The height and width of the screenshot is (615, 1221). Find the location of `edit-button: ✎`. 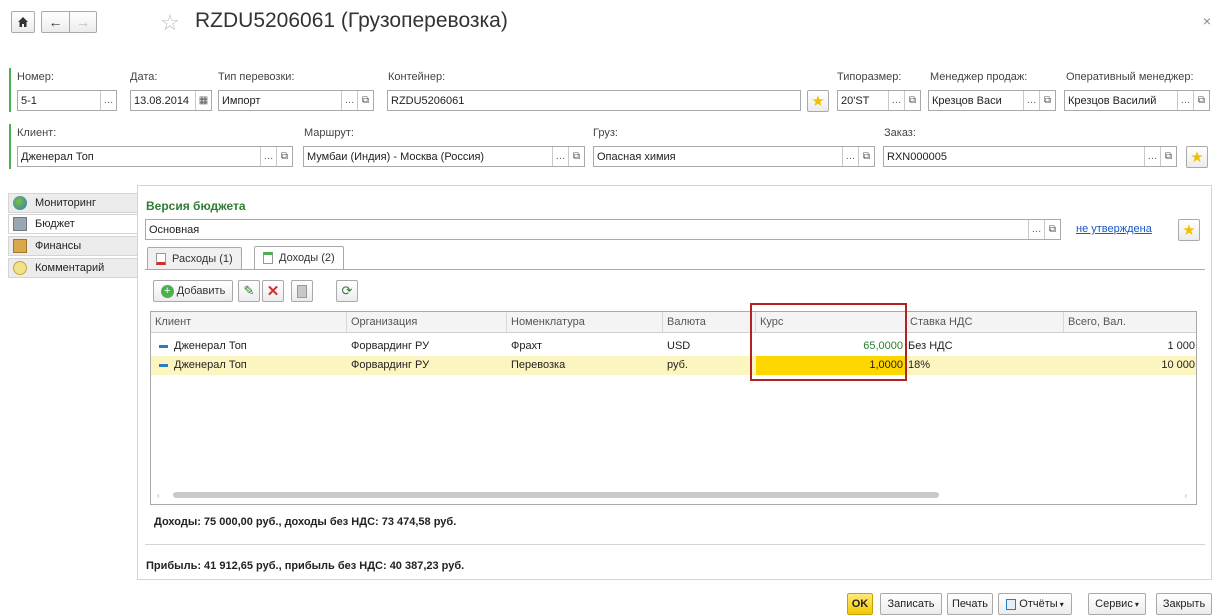

edit-button: ✎ is located at coordinates (249, 291).